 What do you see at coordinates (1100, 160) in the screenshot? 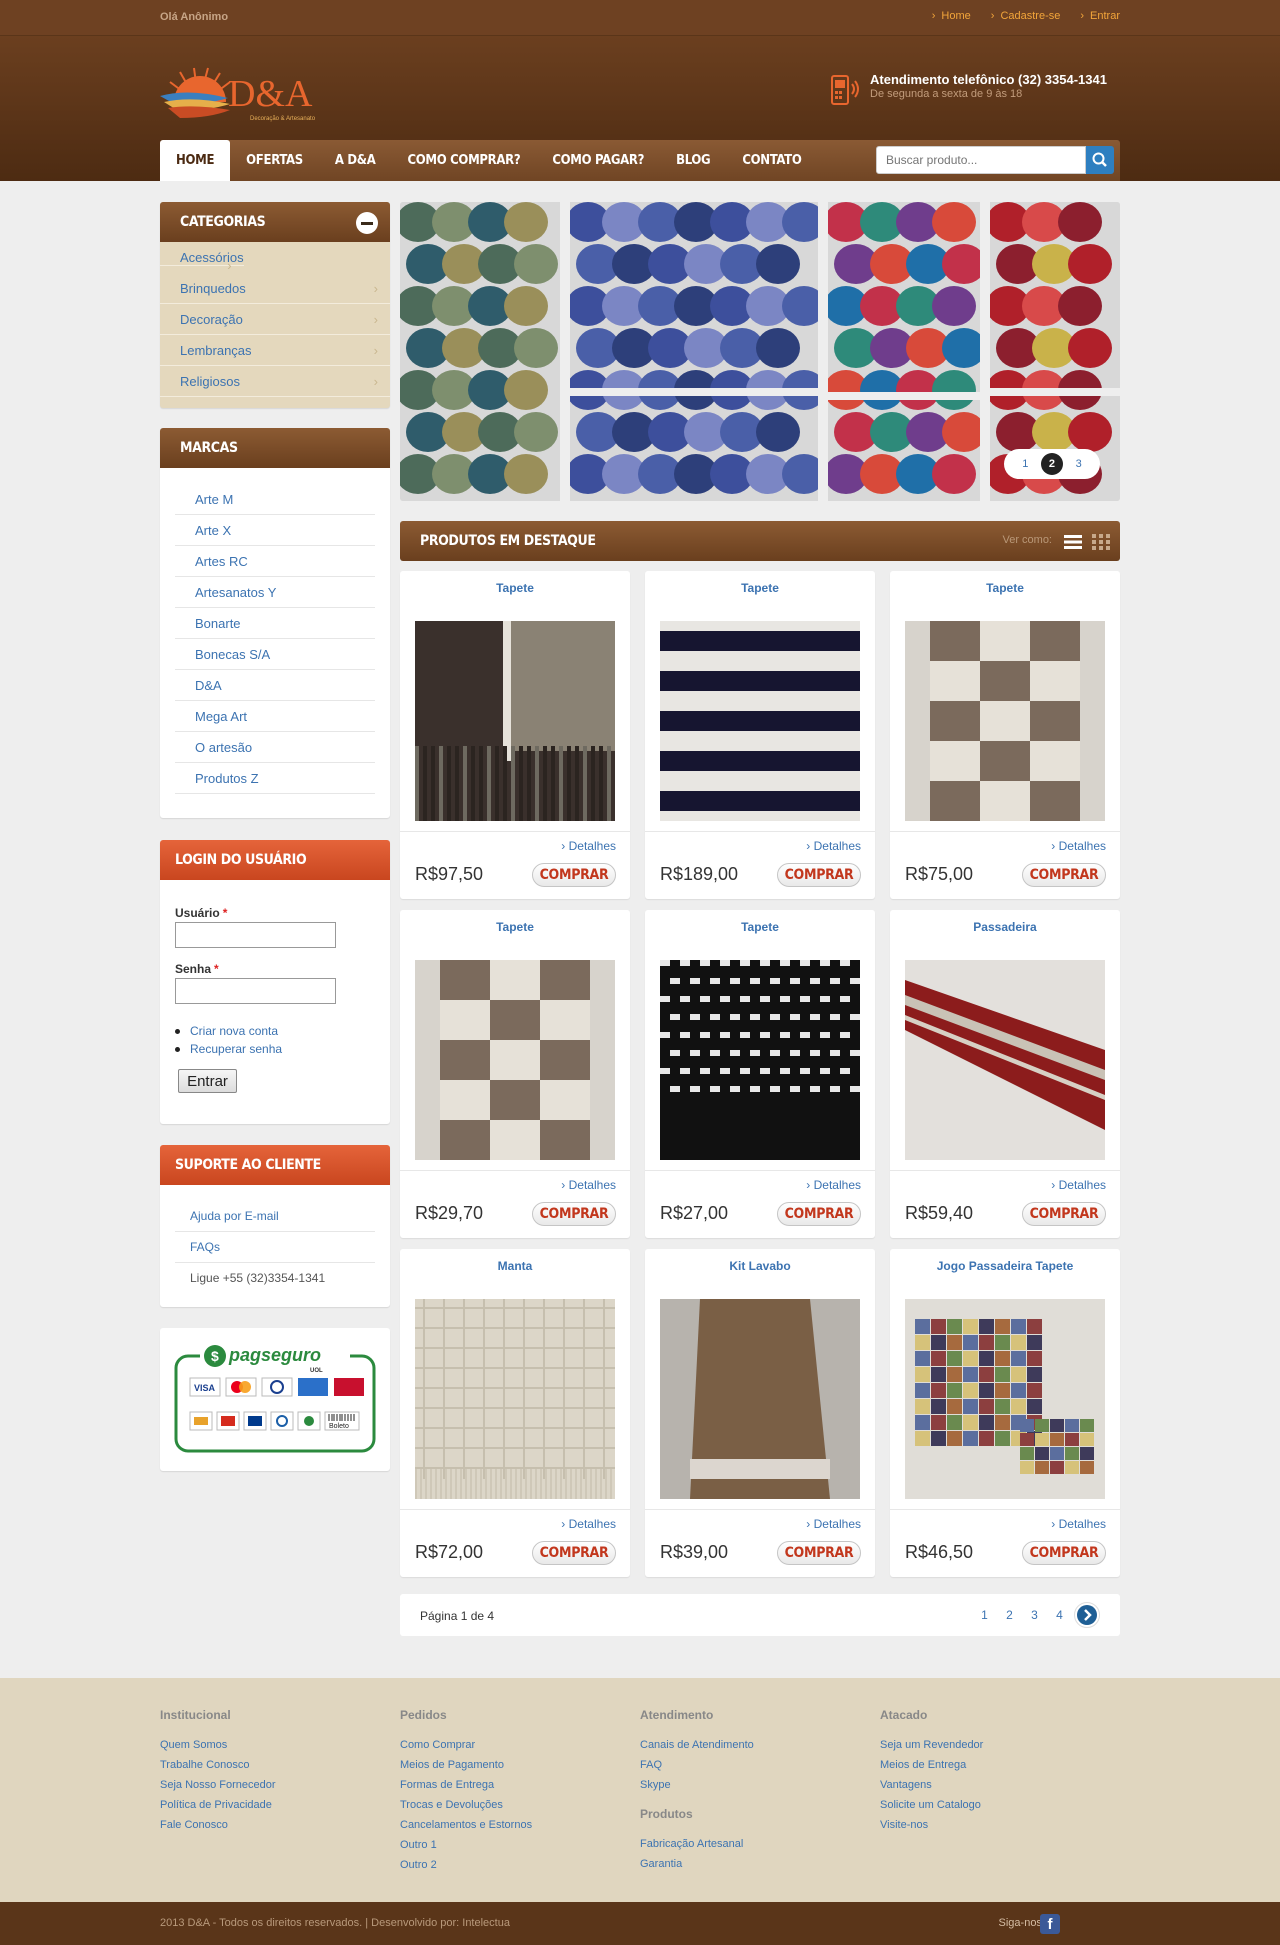
I see `search-button` at bounding box center [1100, 160].